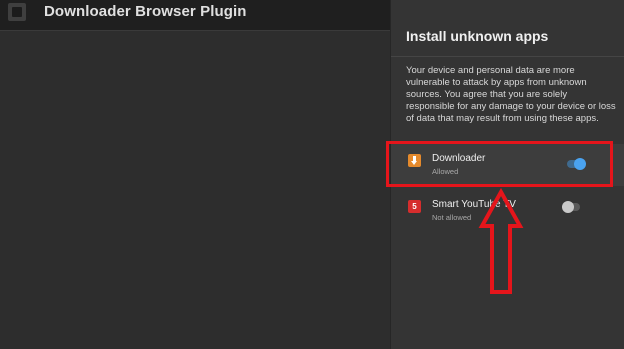  Describe the element at coordinates (501, 241) in the screenshot. I see `up-arrow-icon` at that location.